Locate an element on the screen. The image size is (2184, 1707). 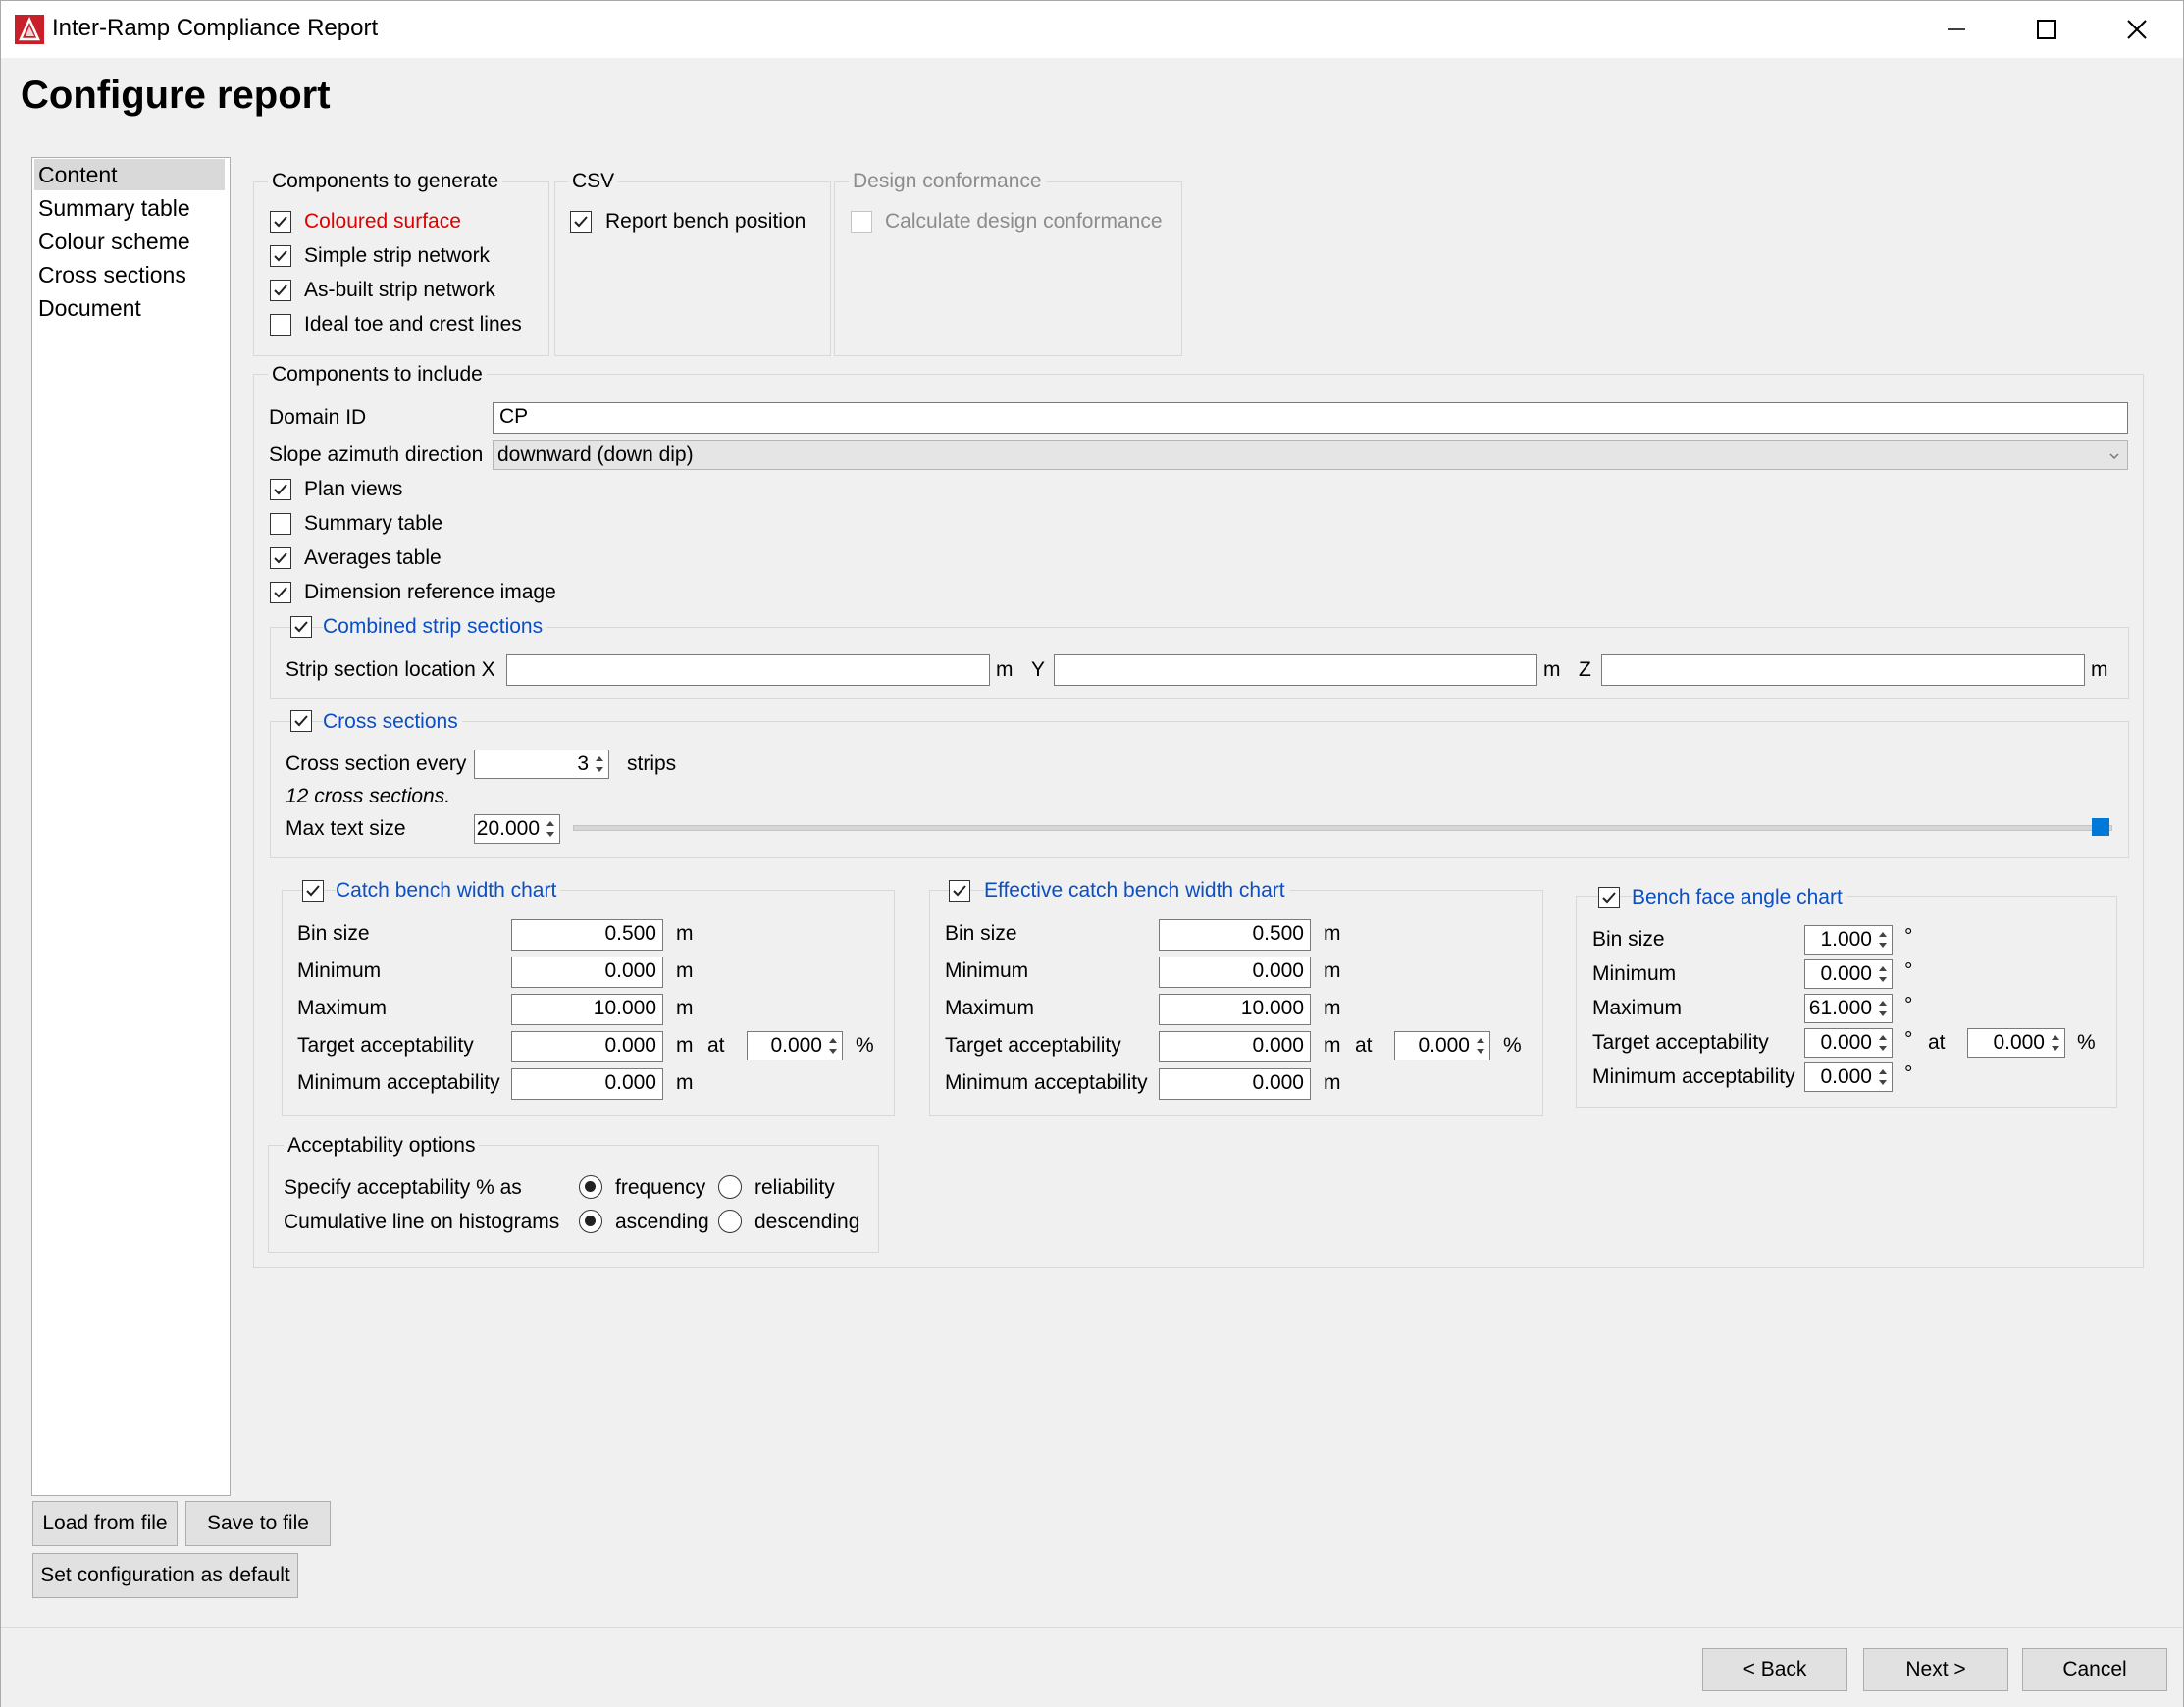
minimize-icon is located at coordinates (1956, 29).